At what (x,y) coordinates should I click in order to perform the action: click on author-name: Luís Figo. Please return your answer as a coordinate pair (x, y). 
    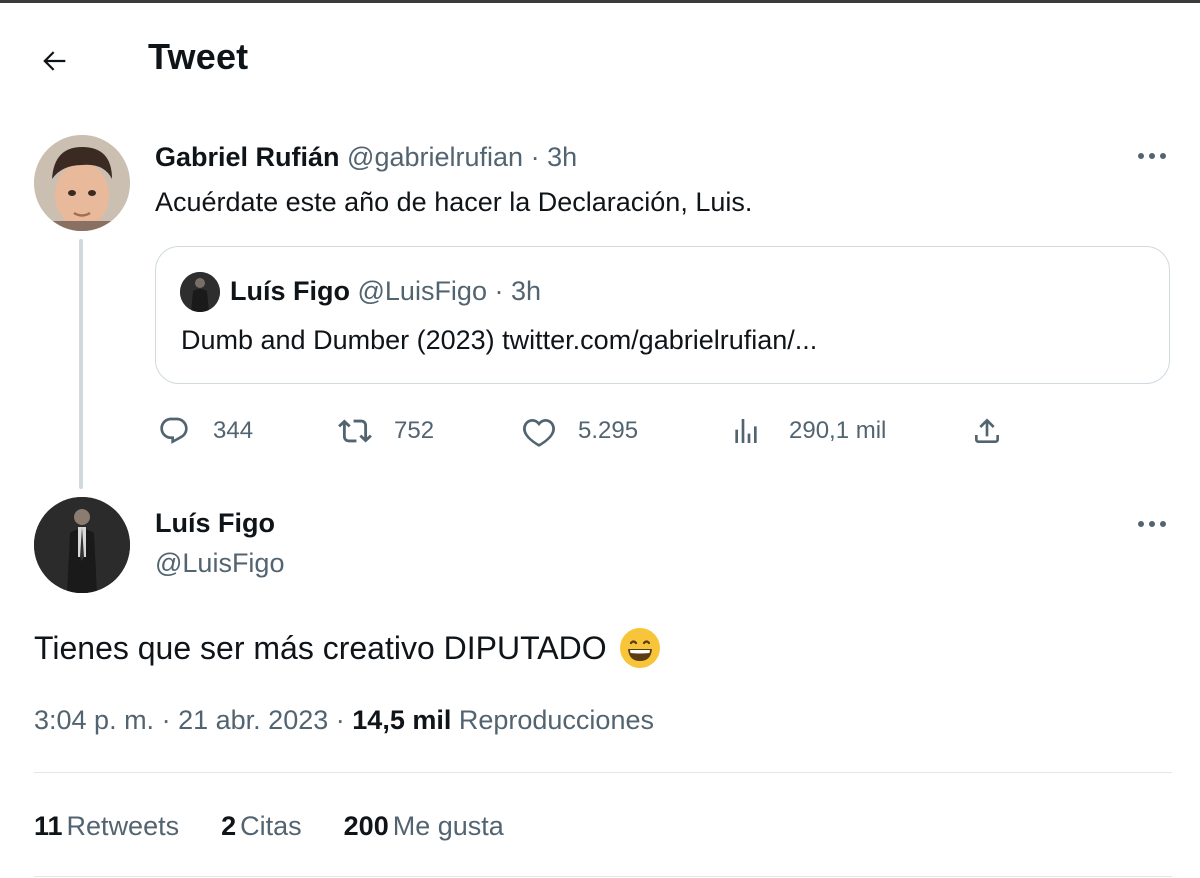
    Looking at the image, I should click on (215, 523).